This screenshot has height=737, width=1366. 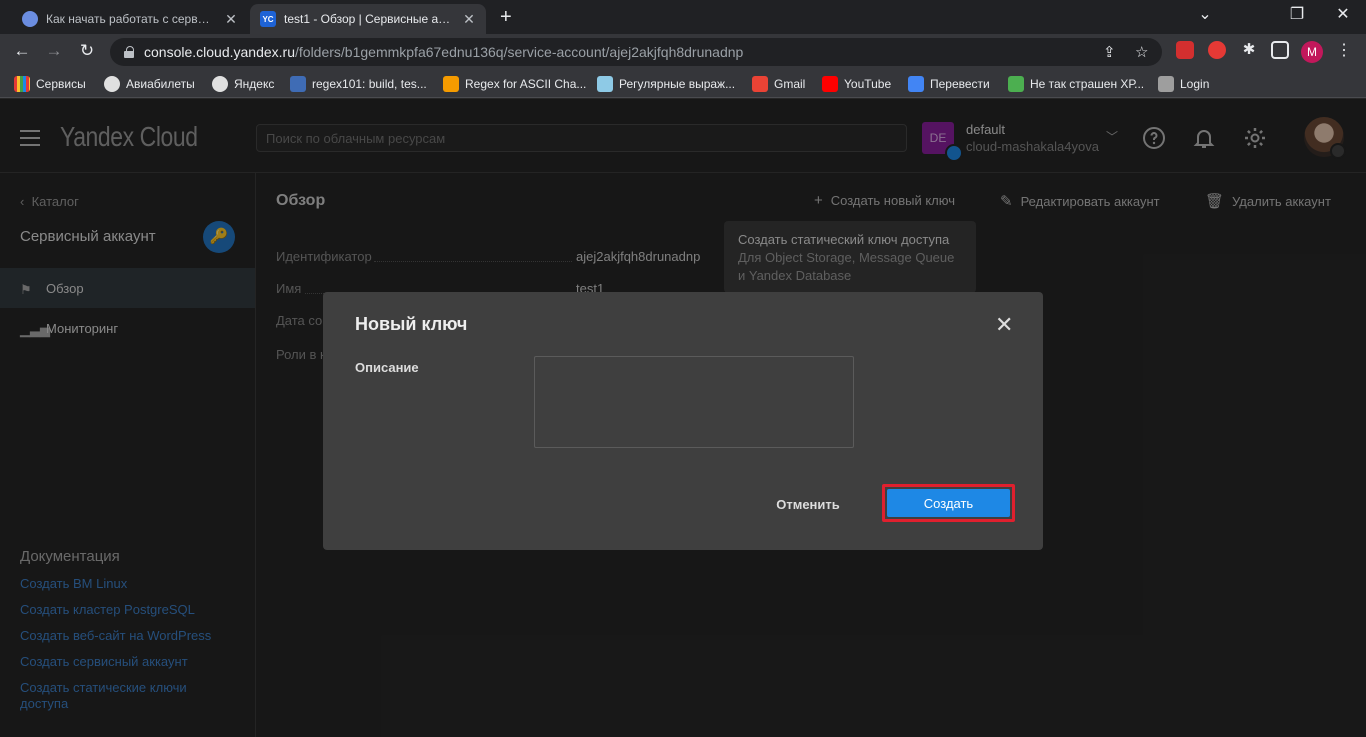 I want to click on tree-icon, so click(x=1016, y=84).